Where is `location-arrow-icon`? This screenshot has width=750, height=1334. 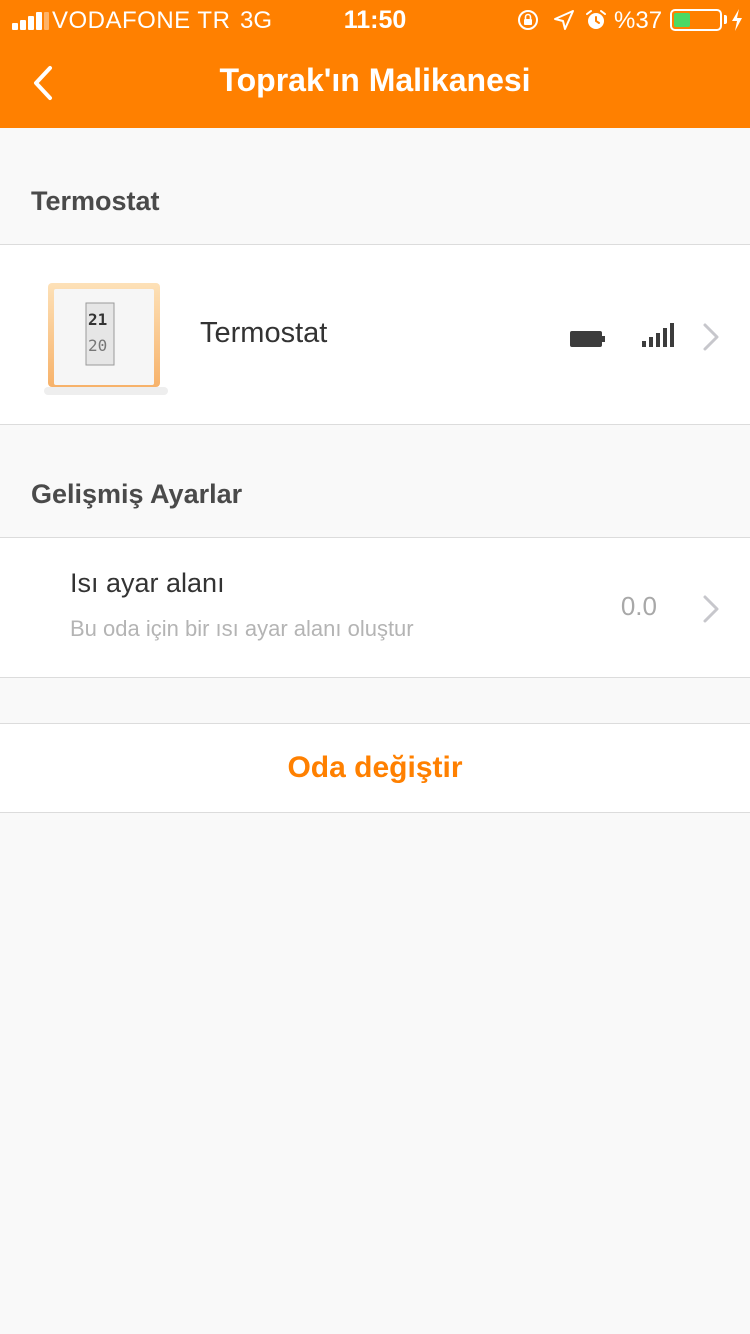 location-arrow-icon is located at coordinates (564, 20).